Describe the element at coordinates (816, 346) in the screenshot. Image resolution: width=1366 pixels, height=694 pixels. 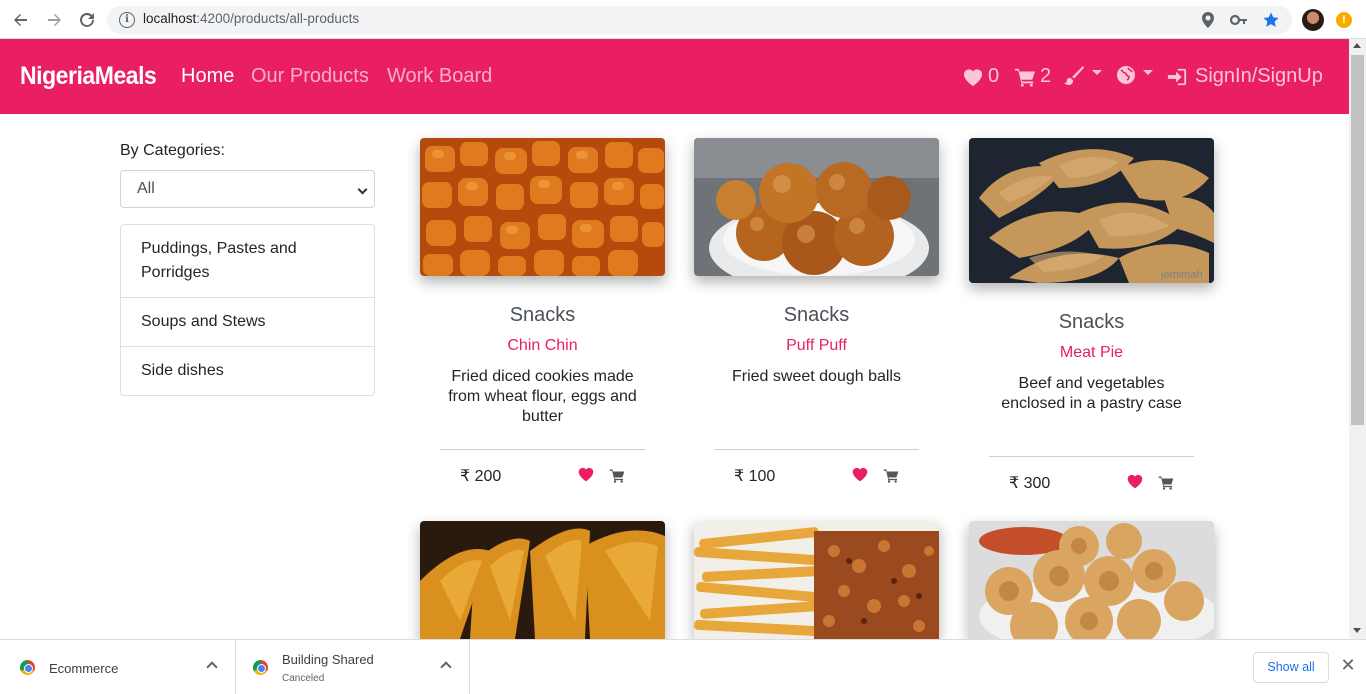
I see `product-name: Puff Puff` at that location.